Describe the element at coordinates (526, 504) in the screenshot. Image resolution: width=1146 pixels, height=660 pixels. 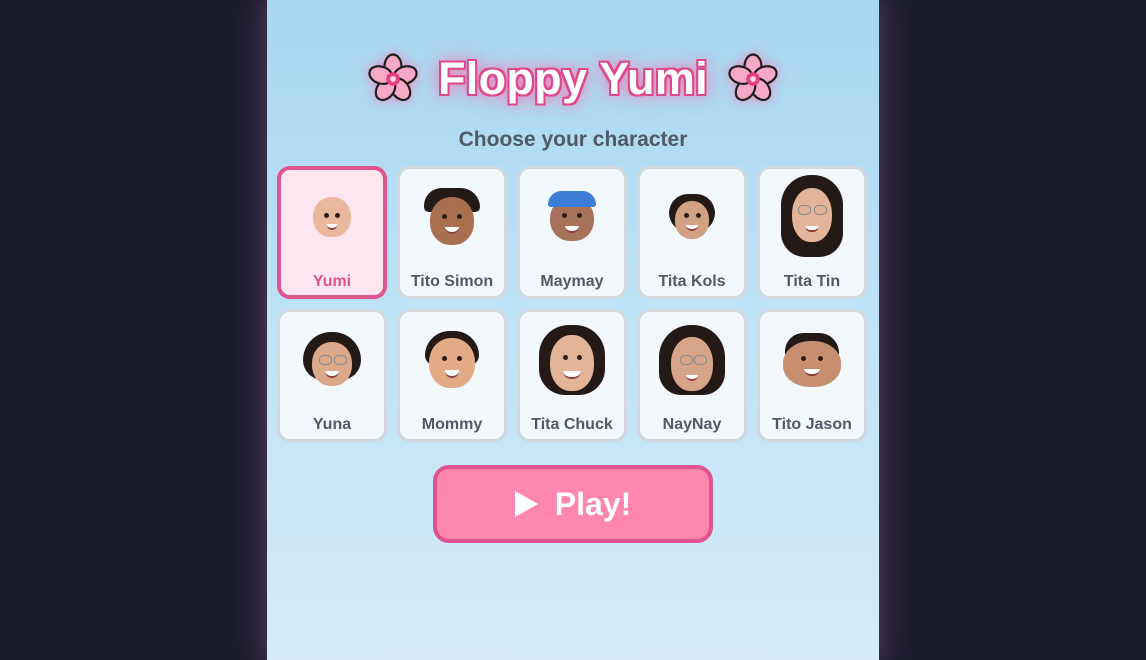
I see `play-triangle-icon` at that location.